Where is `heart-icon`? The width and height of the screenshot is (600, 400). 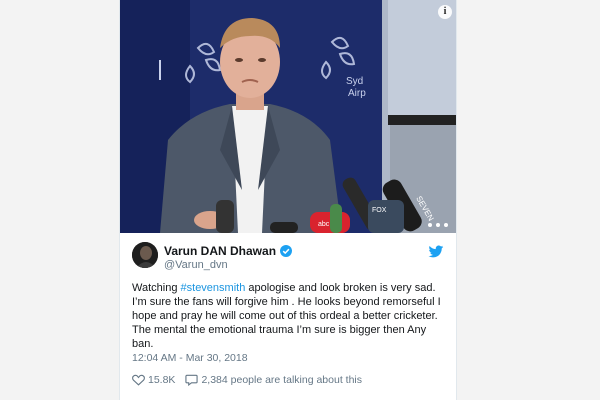
heart-icon is located at coordinates (138, 380).